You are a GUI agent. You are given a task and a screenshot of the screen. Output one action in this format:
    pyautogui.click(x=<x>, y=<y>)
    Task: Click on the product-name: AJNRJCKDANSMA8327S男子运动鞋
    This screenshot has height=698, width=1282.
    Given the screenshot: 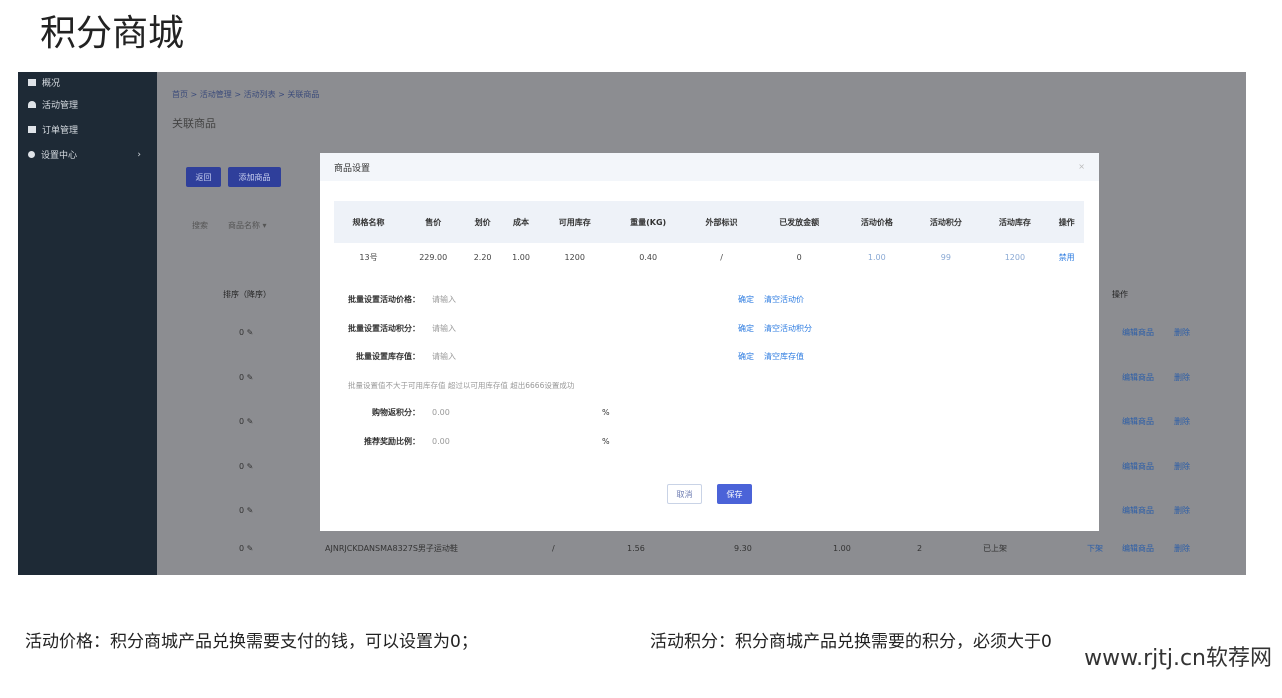 What is the action you would take?
    pyautogui.click(x=391, y=548)
    